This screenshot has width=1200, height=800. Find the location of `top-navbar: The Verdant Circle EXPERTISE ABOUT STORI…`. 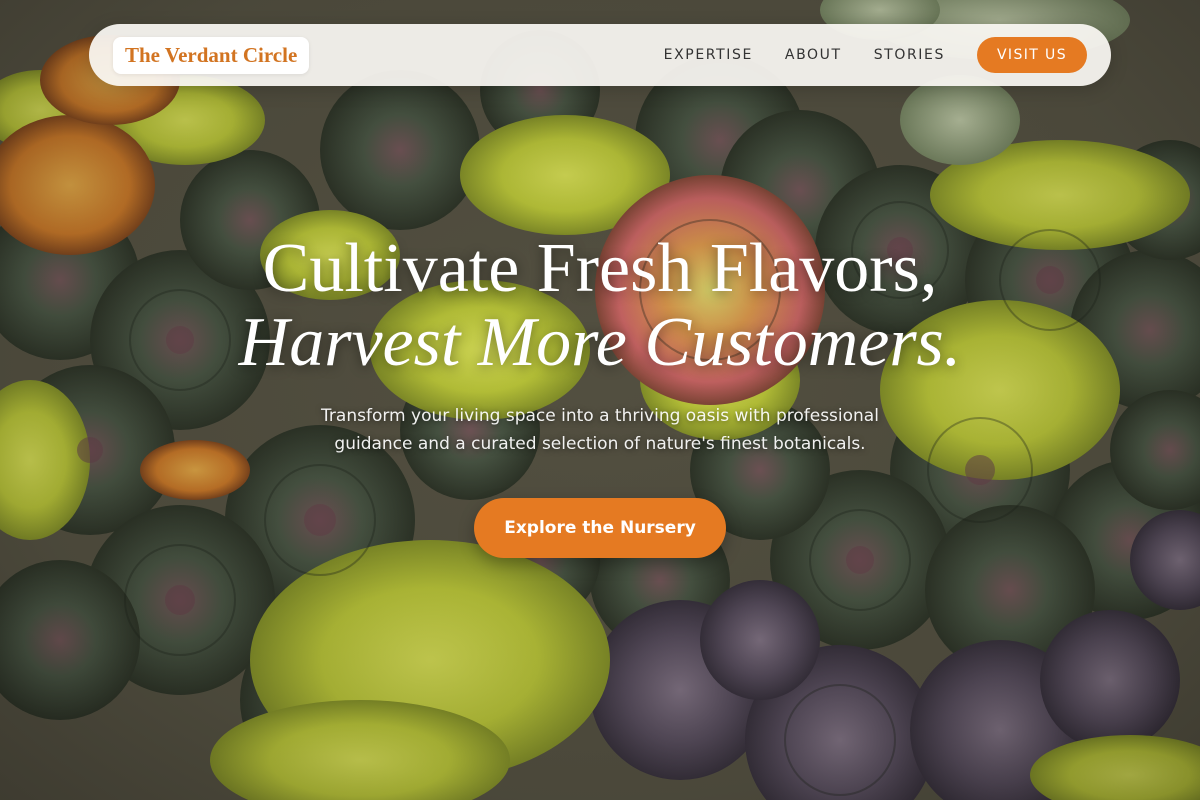

top-navbar: The Verdant Circle EXPERTISE ABOUT STORI… is located at coordinates (600, 55).